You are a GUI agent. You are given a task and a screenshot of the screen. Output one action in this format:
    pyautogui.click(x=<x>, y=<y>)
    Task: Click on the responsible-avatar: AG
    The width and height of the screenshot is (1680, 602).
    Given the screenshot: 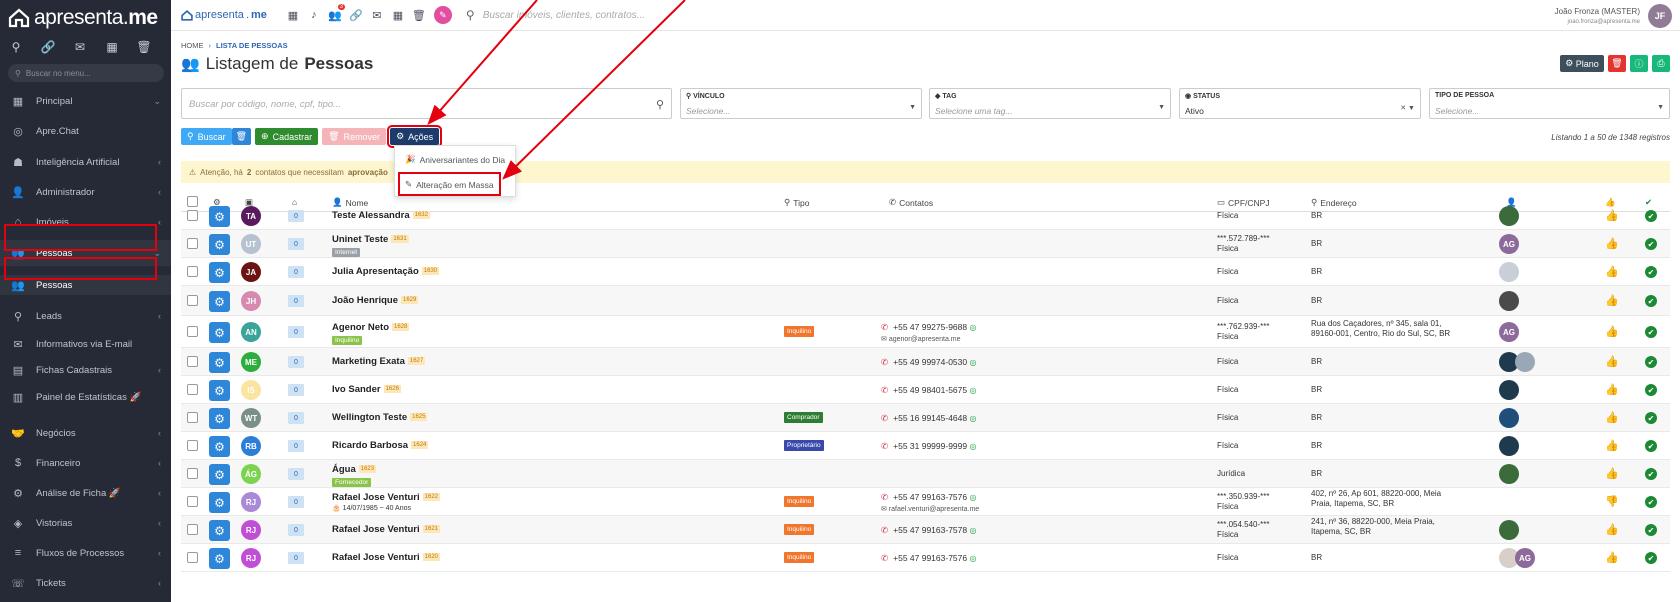 What is the action you would take?
    pyautogui.click(x=1525, y=558)
    